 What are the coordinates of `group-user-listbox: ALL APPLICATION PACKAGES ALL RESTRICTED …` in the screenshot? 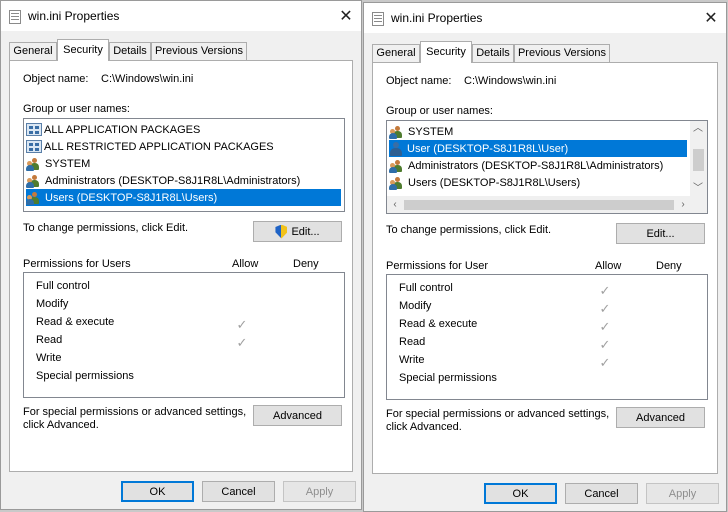 It's located at (184, 165).